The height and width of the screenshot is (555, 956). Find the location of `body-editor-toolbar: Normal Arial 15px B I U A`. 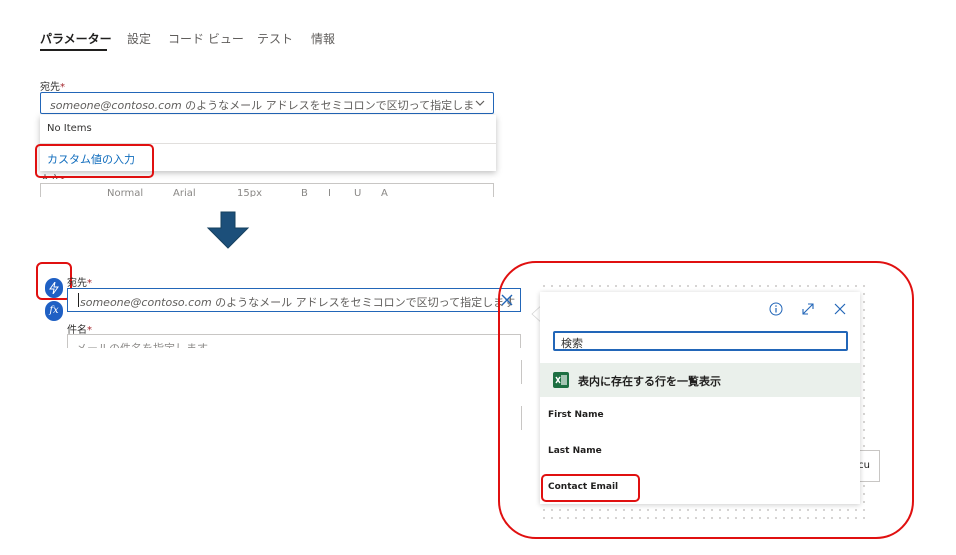

body-editor-toolbar: Normal Arial 15px B I U A is located at coordinates (267, 190).